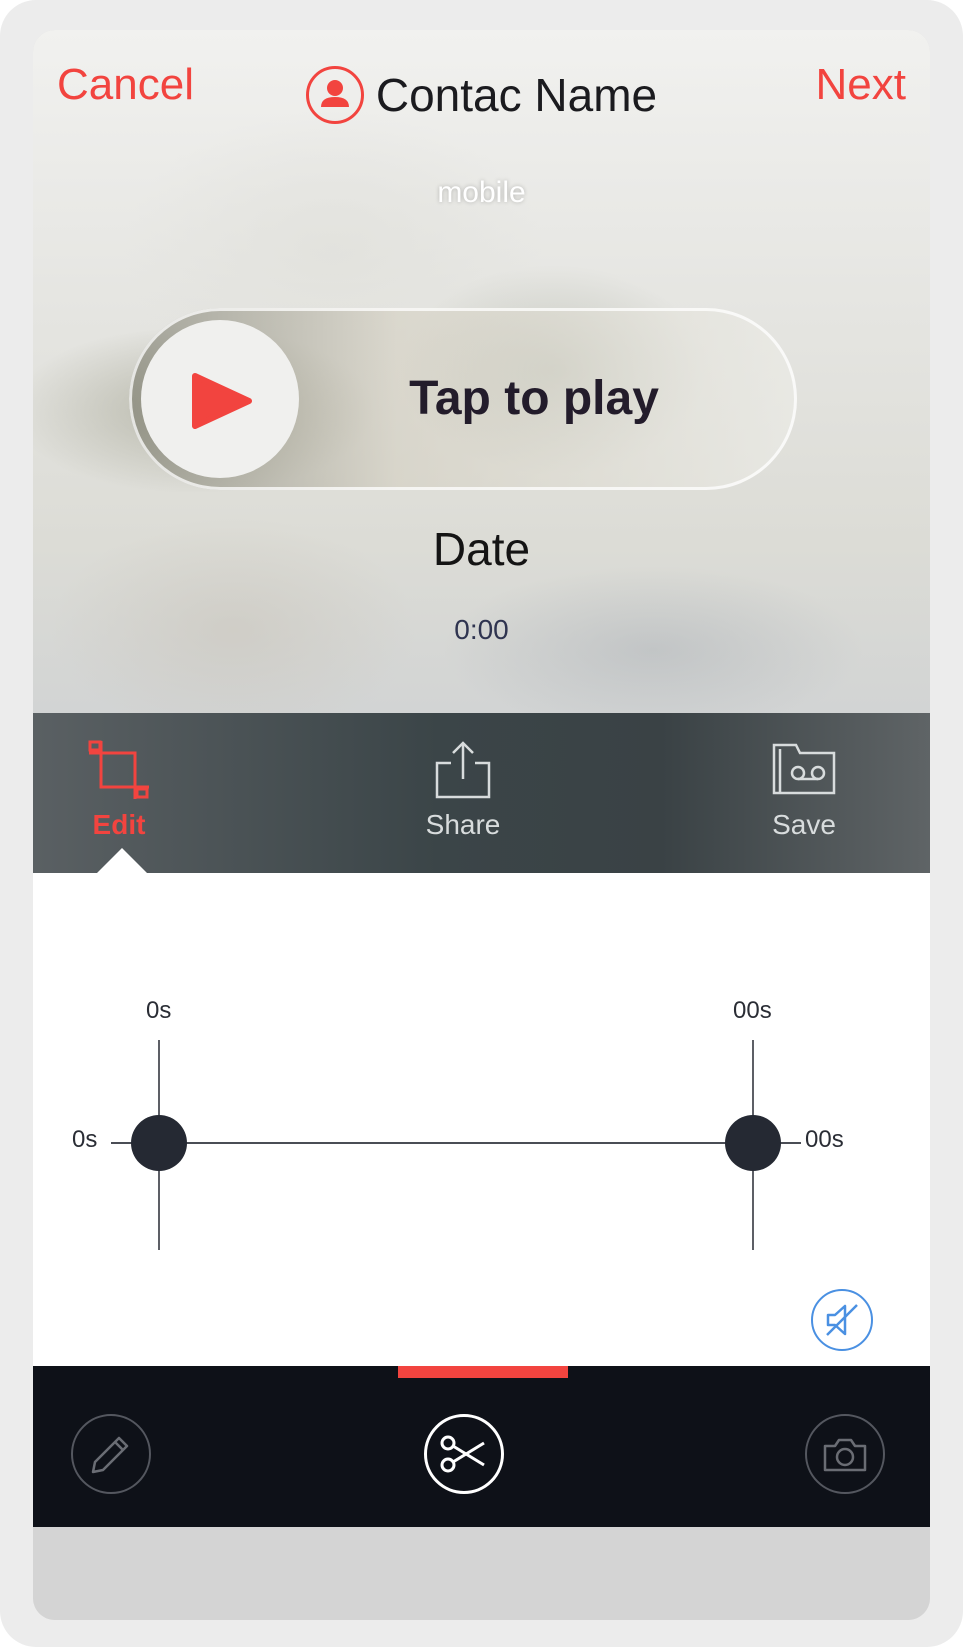  I want to click on draw-tool-button, so click(111, 1454).